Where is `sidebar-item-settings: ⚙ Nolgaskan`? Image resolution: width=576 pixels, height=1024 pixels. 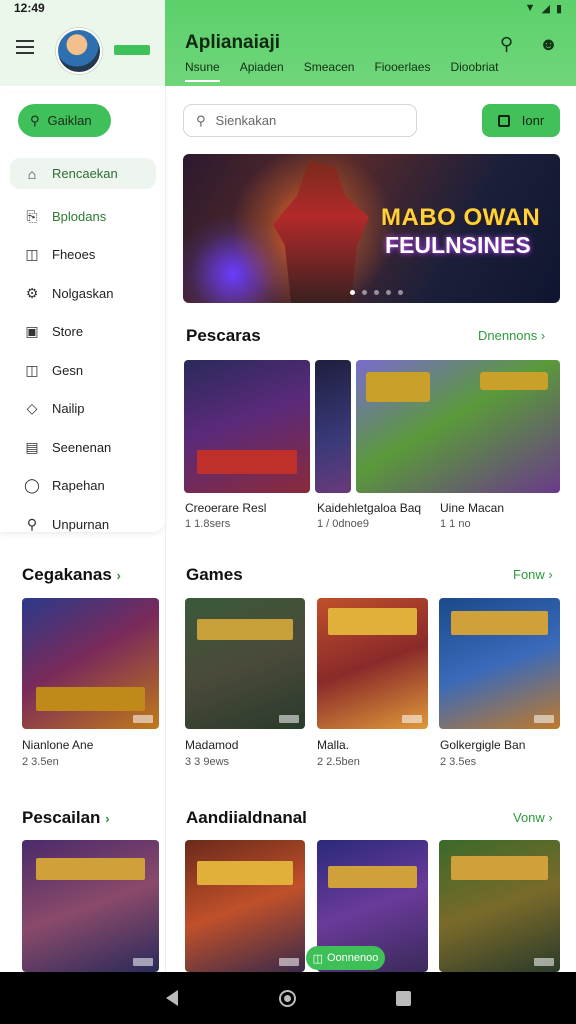 sidebar-item-settings: ⚙ Nolgaskan is located at coordinates (83, 293).